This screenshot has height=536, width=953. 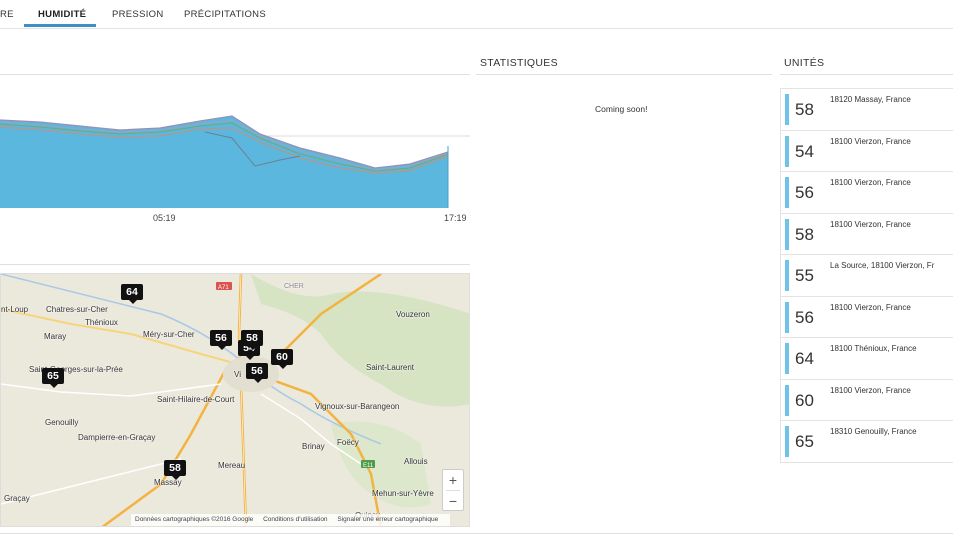 I want to click on statistics-rule, so click(x=624, y=74).